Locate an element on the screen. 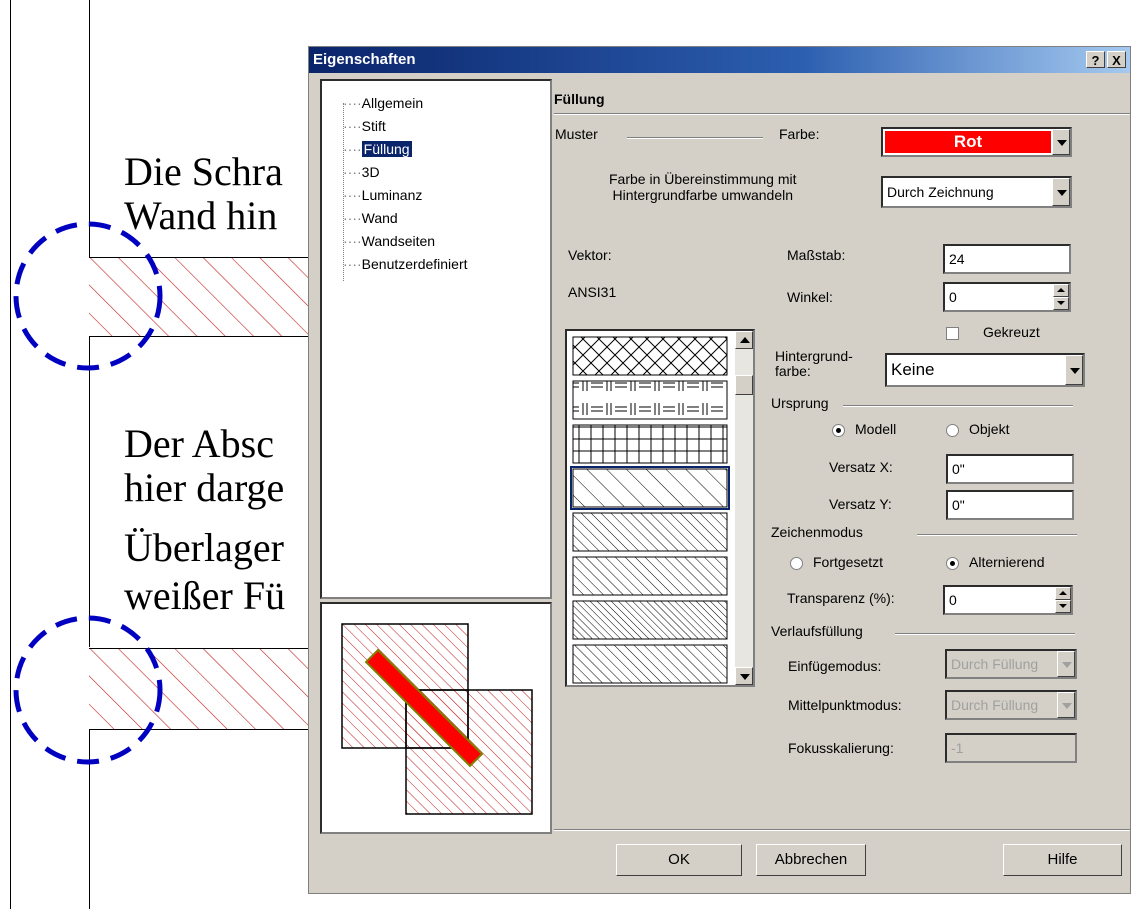 The width and height of the screenshot is (1131, 909). verlauf-label: Verlaufsfüllung is located at coordinates (817, 631).